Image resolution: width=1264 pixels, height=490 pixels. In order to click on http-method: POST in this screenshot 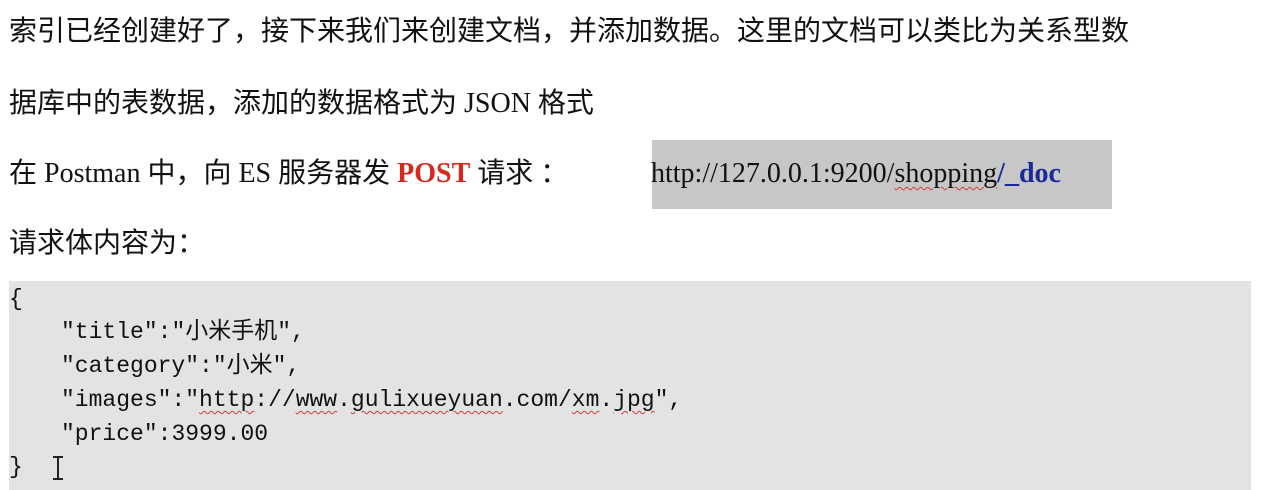, I will do `click(434, 173)`.